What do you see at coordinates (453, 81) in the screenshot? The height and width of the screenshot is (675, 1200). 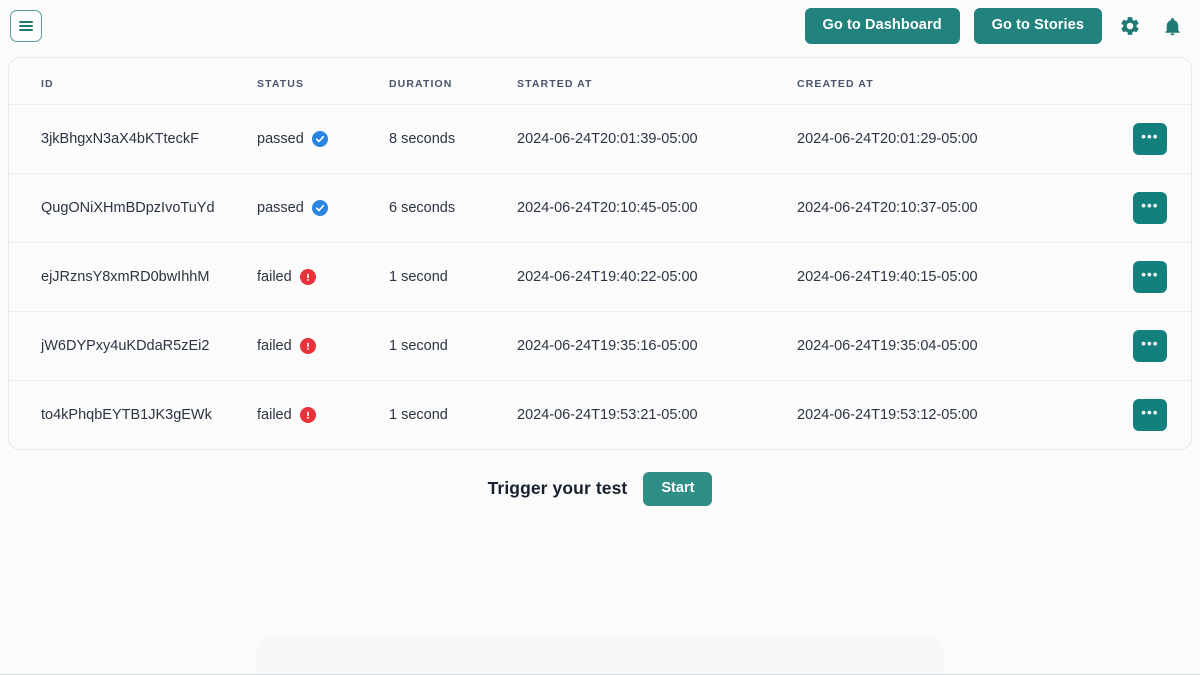 I see `column-header-duration: DURATION` at bounding box center [453, 81].